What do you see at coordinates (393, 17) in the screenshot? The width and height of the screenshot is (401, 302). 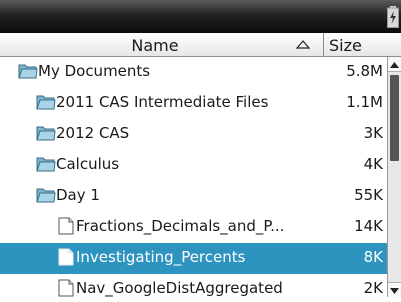 I see `battery-icon` at bounding box center [393, 17].